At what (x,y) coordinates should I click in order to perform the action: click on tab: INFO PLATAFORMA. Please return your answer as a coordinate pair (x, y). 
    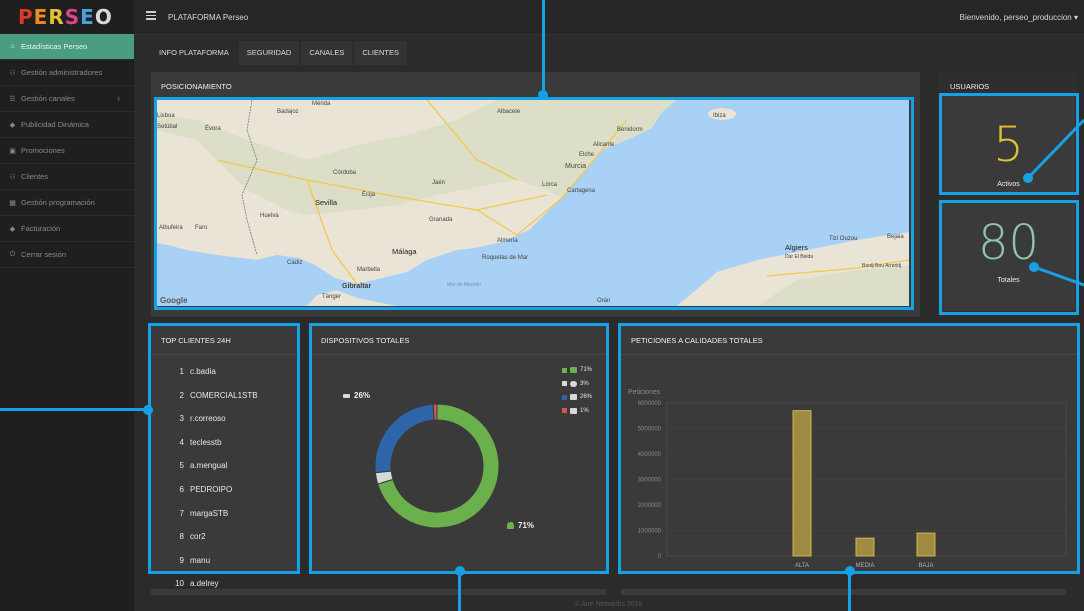
    Looking at the image, I should click on (194, 53).